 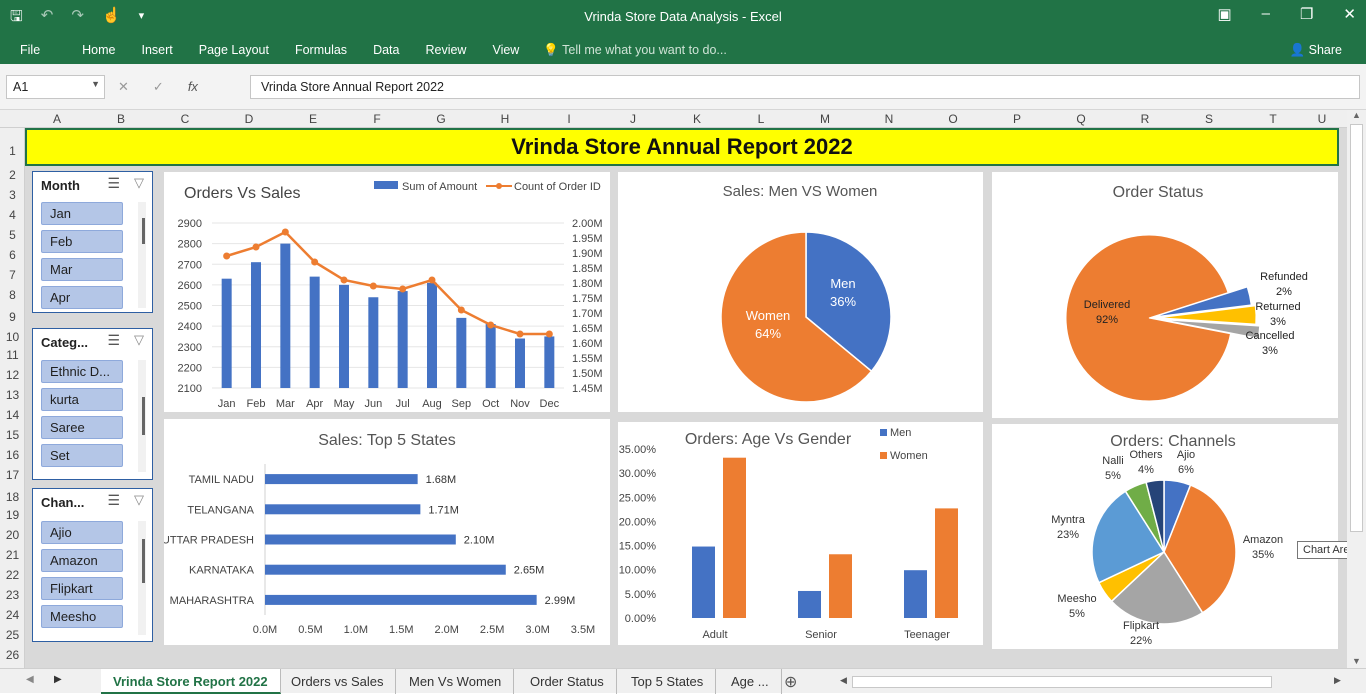 I want to click on minimize-icon: –, so click(x=1266, y=14).